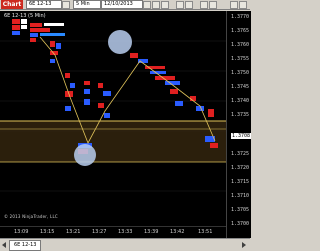 The height and width of the screenshot is (251, 320). Describe the element at coordinates (47, 232) in the screenshot. I see `time-label: 13:15` at that location.